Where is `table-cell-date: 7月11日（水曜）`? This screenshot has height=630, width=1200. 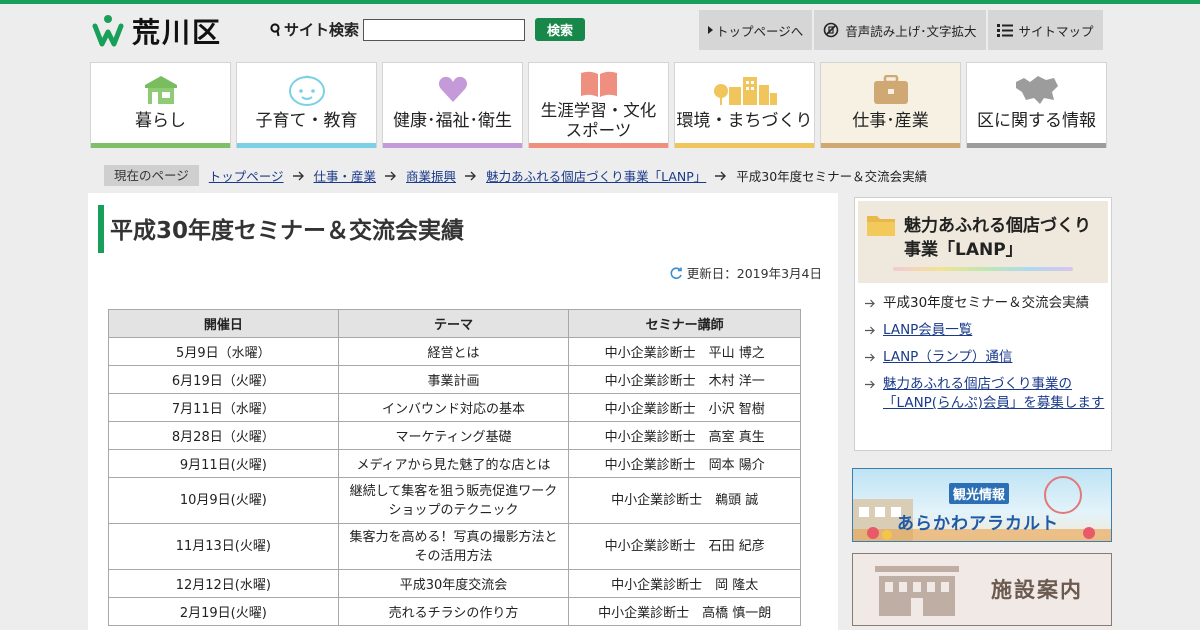 table-cell-date: 7月11日（水曜） is located at coordinates (223, 407).